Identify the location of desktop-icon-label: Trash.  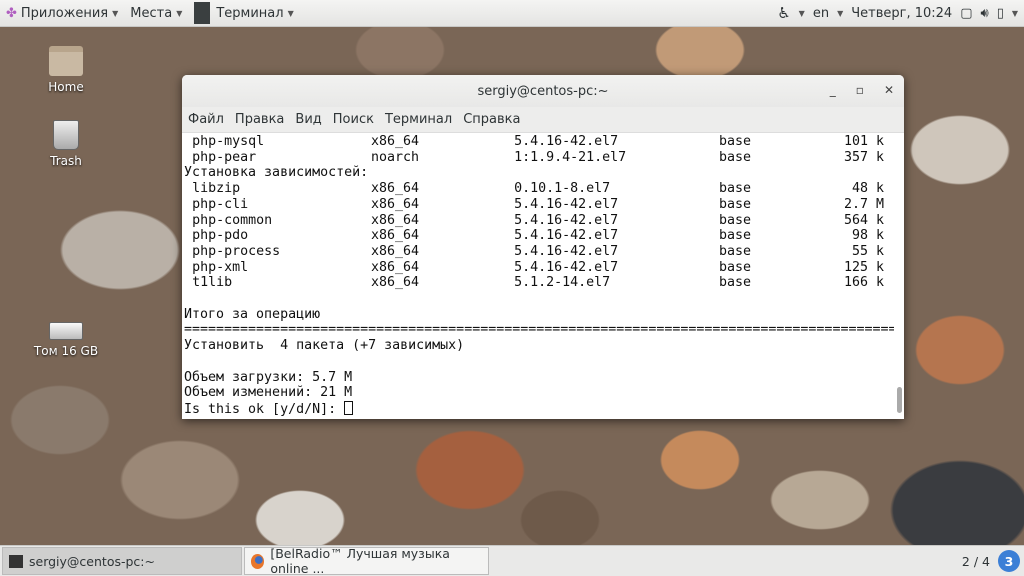
(66, 161).